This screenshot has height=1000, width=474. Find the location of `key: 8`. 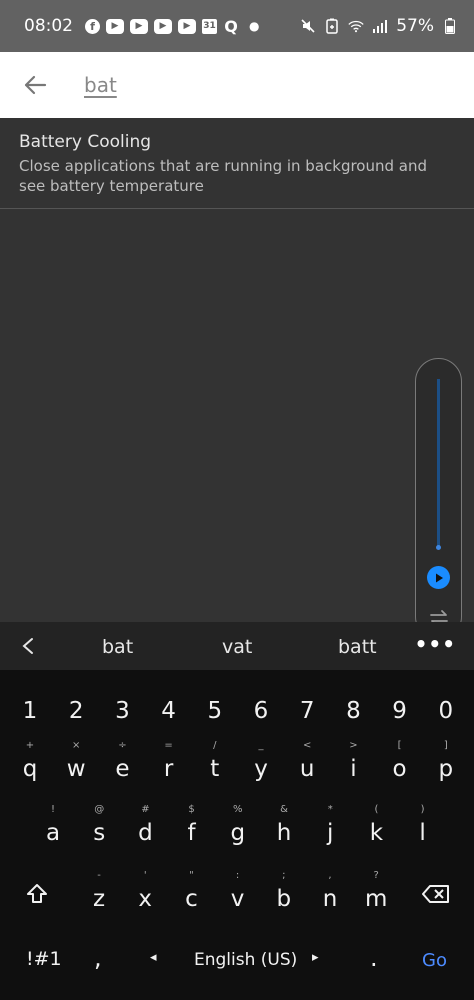

key: 8 is located at coordinates (353, 707).